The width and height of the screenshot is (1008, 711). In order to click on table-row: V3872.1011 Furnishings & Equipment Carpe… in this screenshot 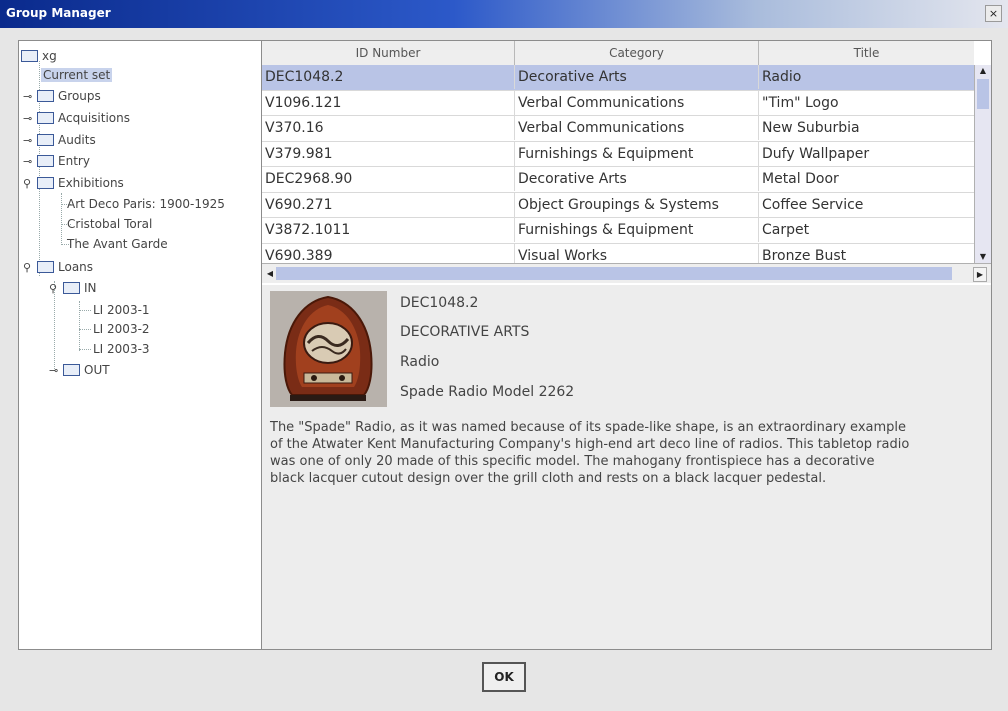, I will do `click(618, 231)`.